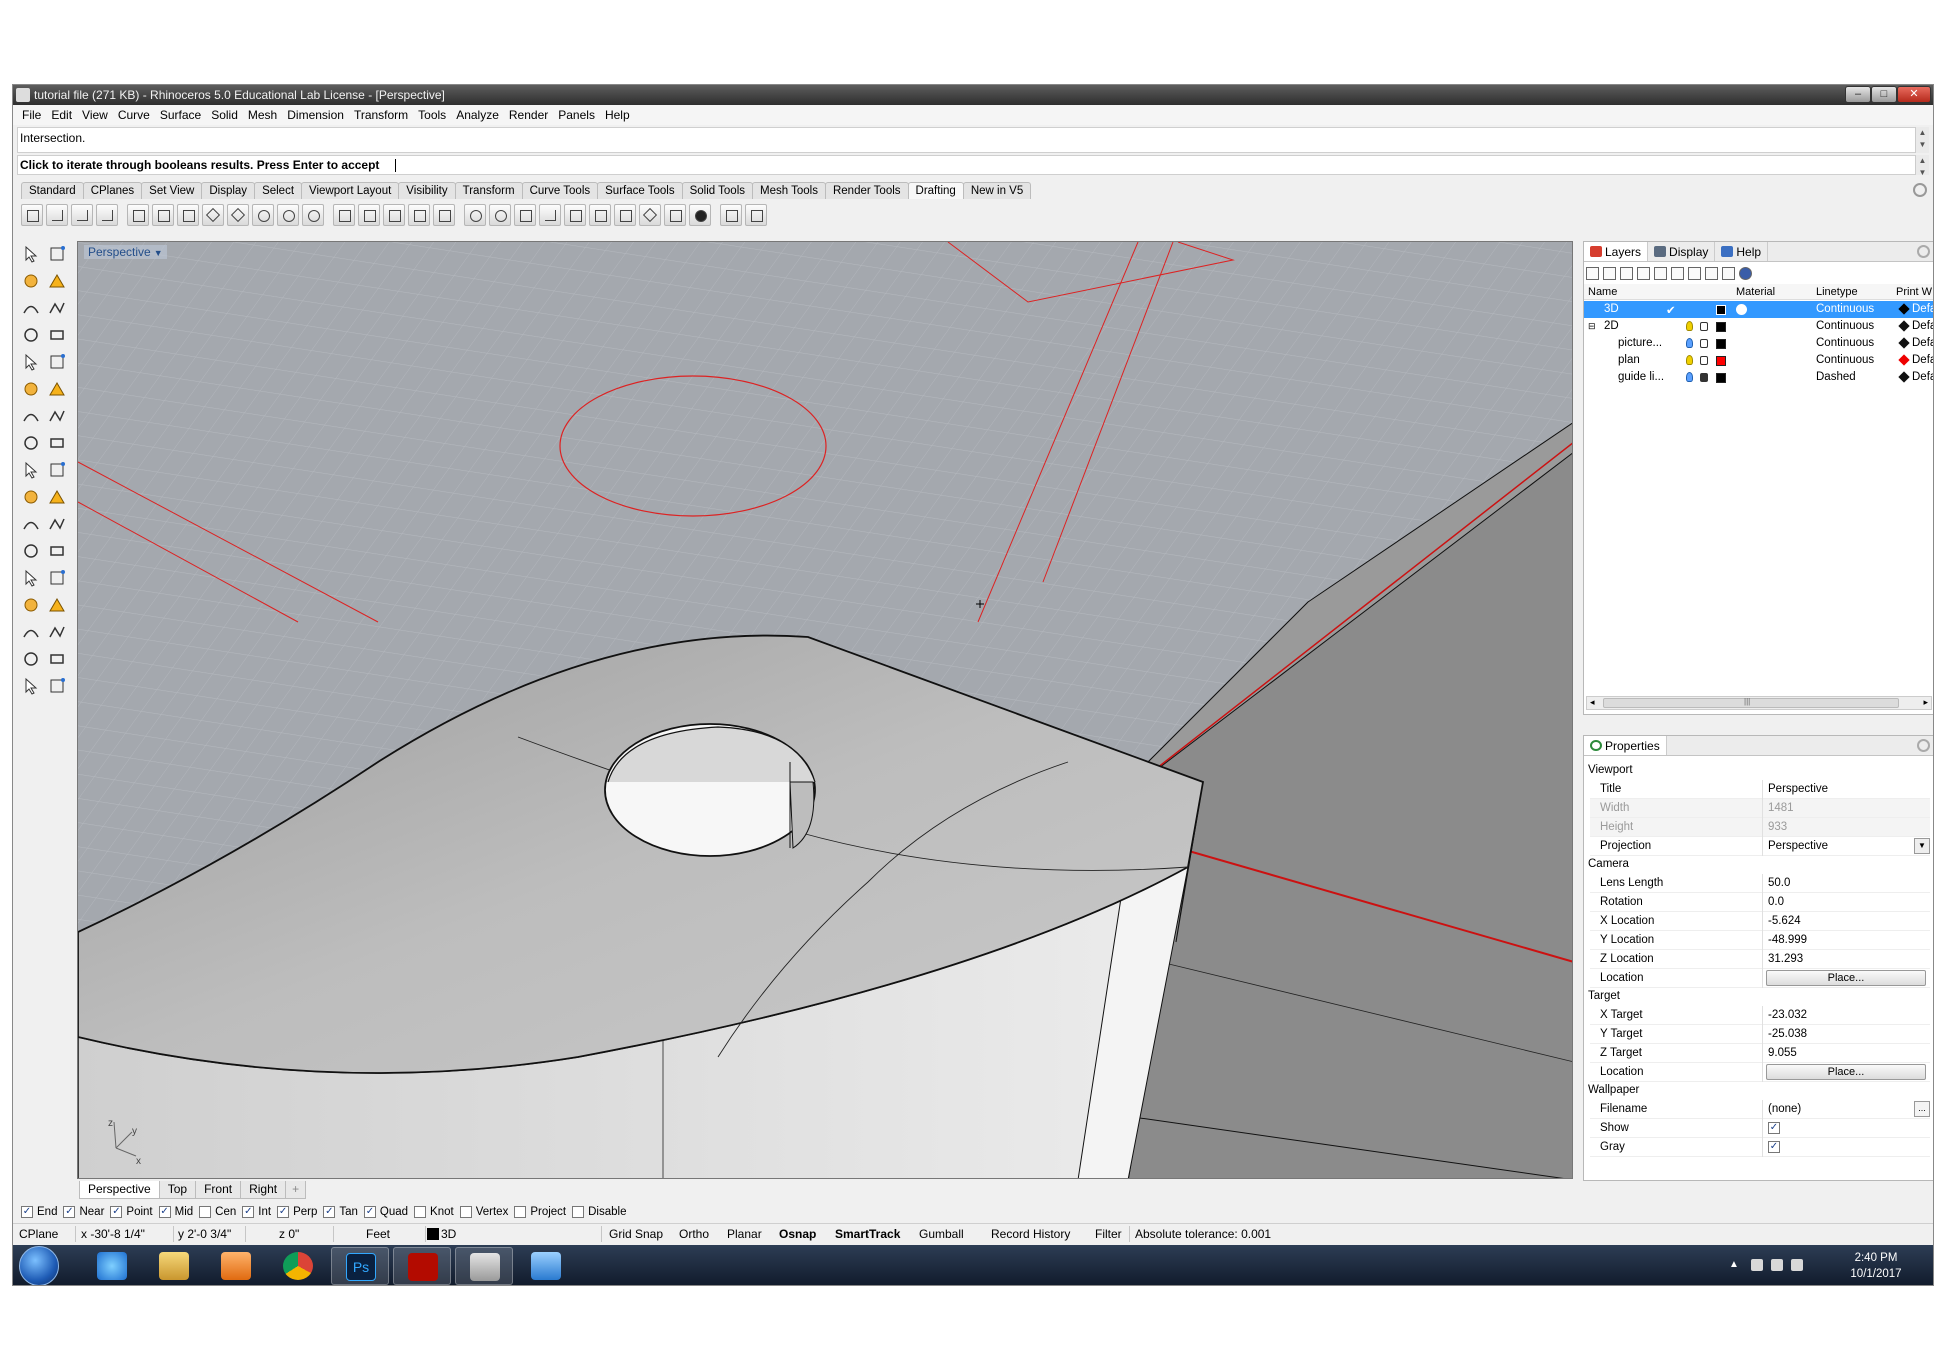 Image resolution: width=1944 pixels, height=1368 pixels. Describe the element at coordinates (488, 190) in the screenshot. I see `tab-transform: Transform` at that location.